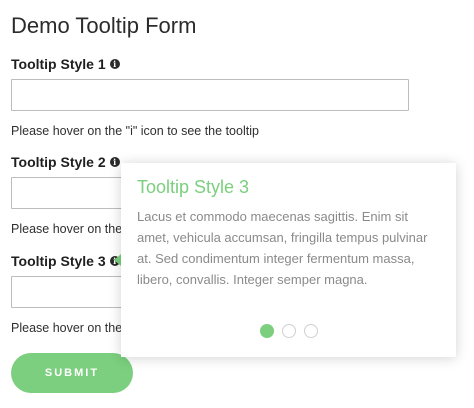 This screenshot has width=474, height=408. I want to click on field-label-1: Tooltip Style 1 i, so click(65, 64).